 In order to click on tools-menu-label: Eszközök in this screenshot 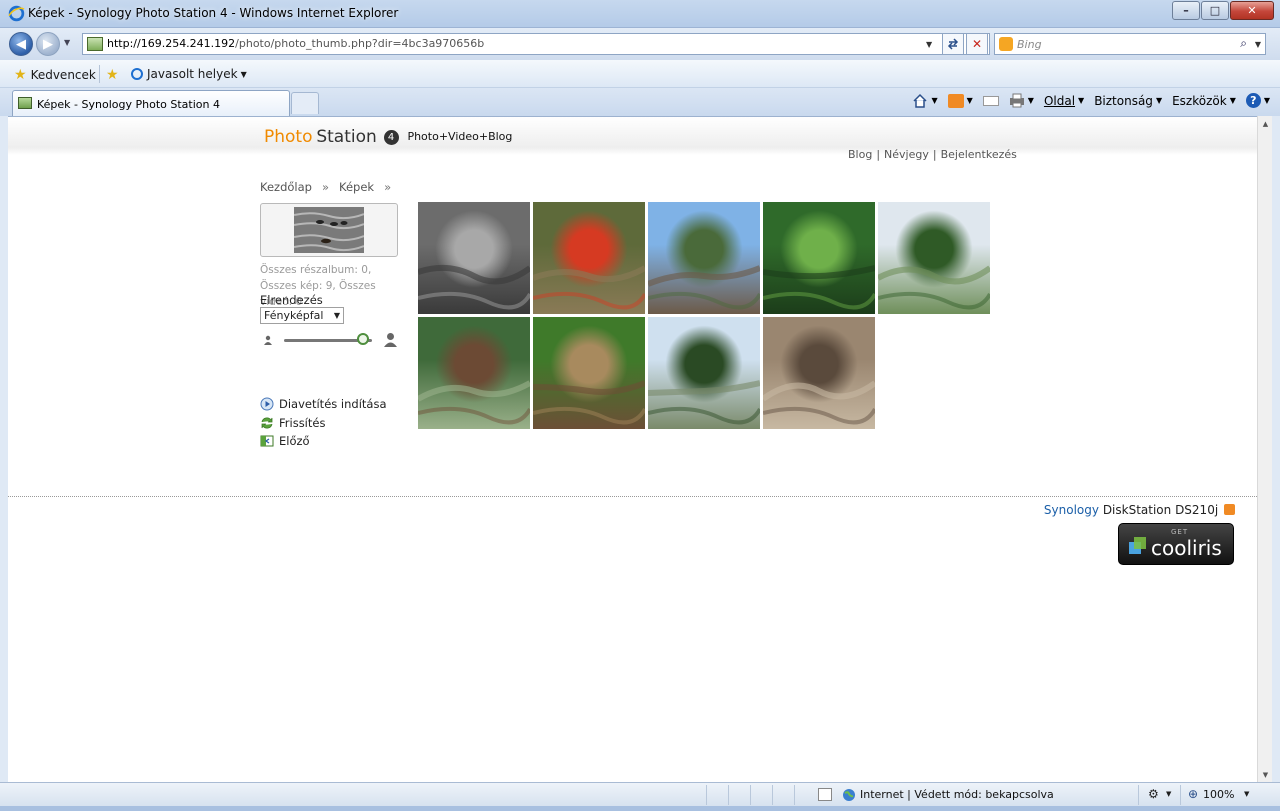, I will do `click(1199, 100)`.